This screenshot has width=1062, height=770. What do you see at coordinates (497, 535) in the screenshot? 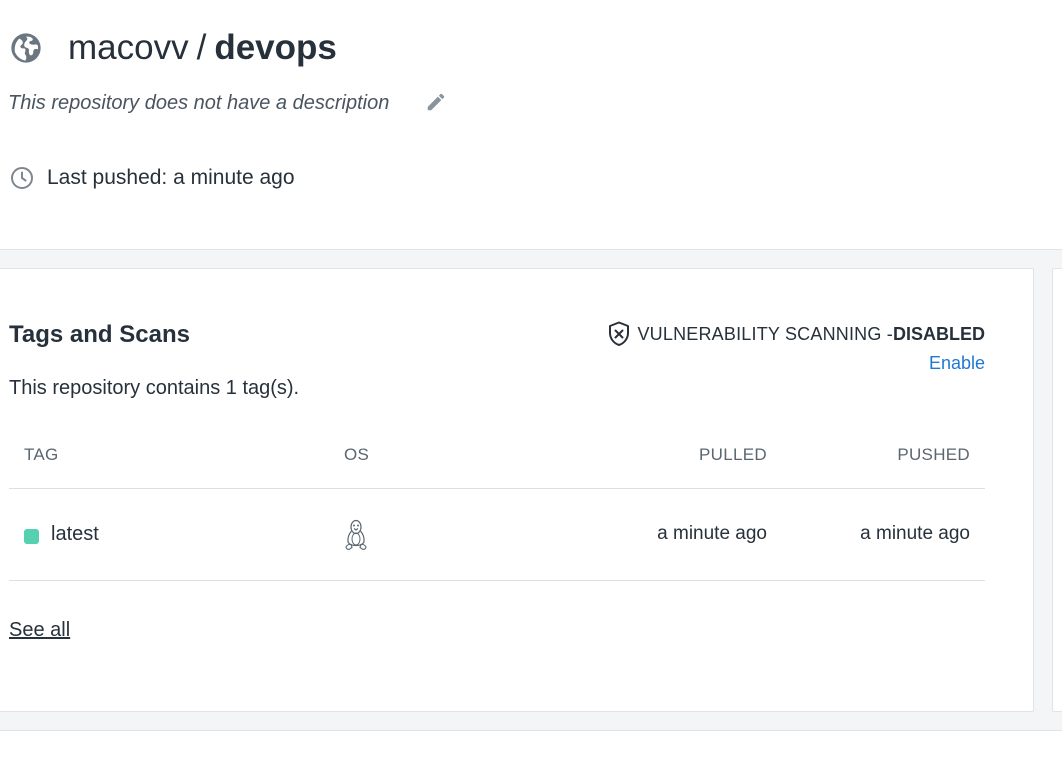
I see `table-row: latest a minute ago a minute ago` at bounding box center [497, 535].